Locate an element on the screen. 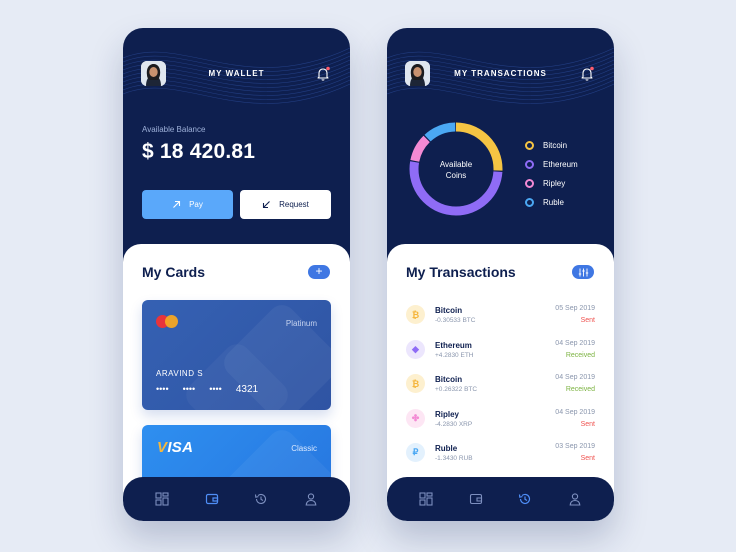 This screenshot has height=552, width=736. transaction-amount: -0.30533 BTC is located at coordinates (455, 320).